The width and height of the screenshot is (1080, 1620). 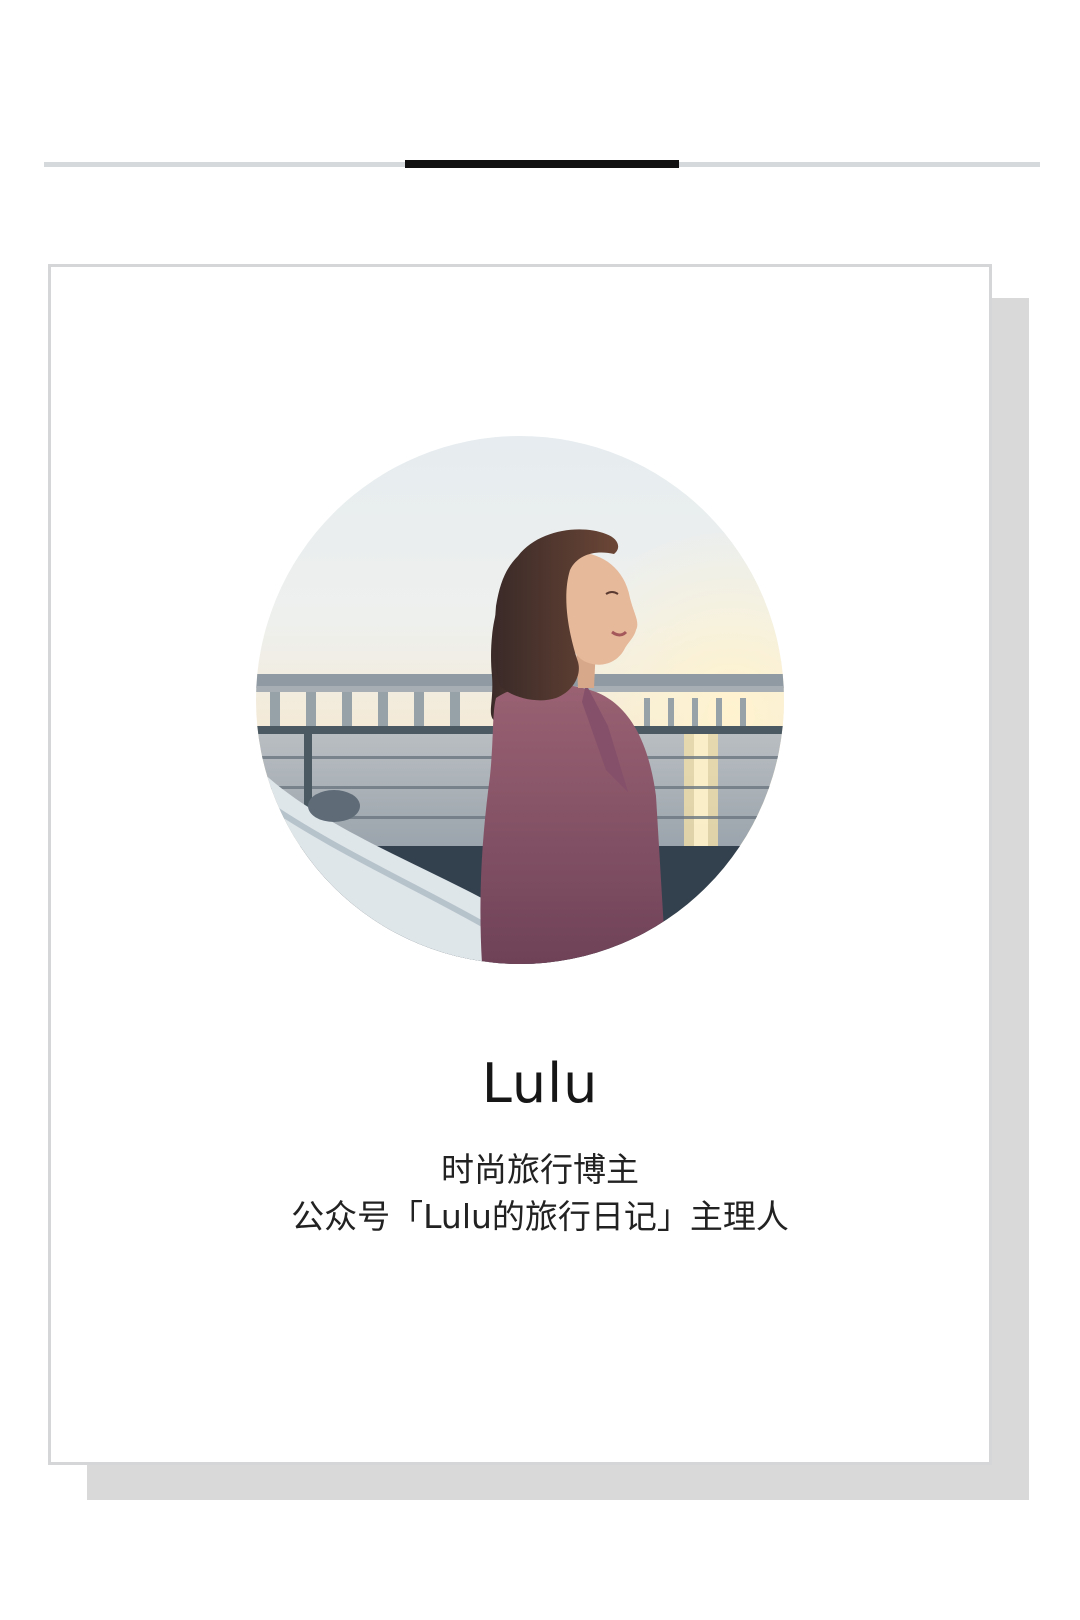 What do you see at coordinates (540, 1216) in the screenshot?
I see `profile-tagline: 公众号「Lulu的旅行日记」主理人` at bounding box center [540, 1216].